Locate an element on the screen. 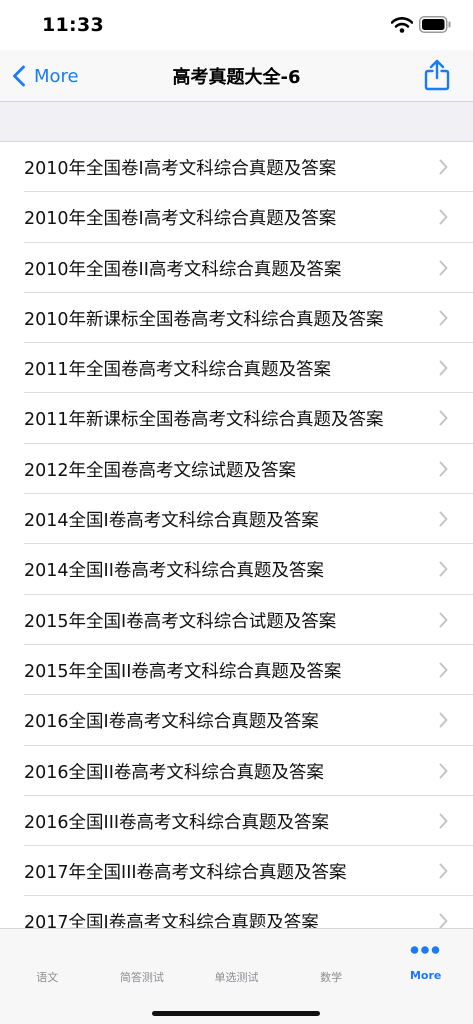 The height and width of the screenshot is (1024, 473). list-item: 2015年全国I卷高考文科综合试题及答案 is located at coordinates (236, 620).